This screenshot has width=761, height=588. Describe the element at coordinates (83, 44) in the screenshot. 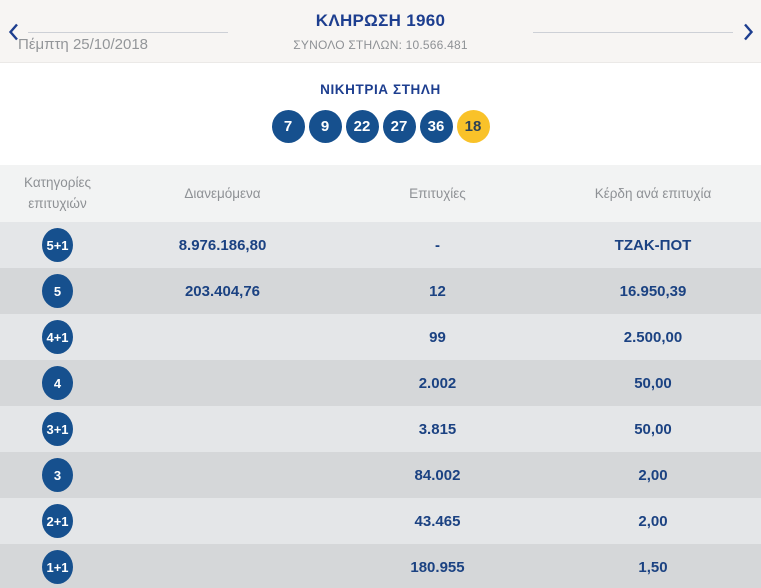

I see `draw-date: Πέμπτη 25/10/2018` at that location.